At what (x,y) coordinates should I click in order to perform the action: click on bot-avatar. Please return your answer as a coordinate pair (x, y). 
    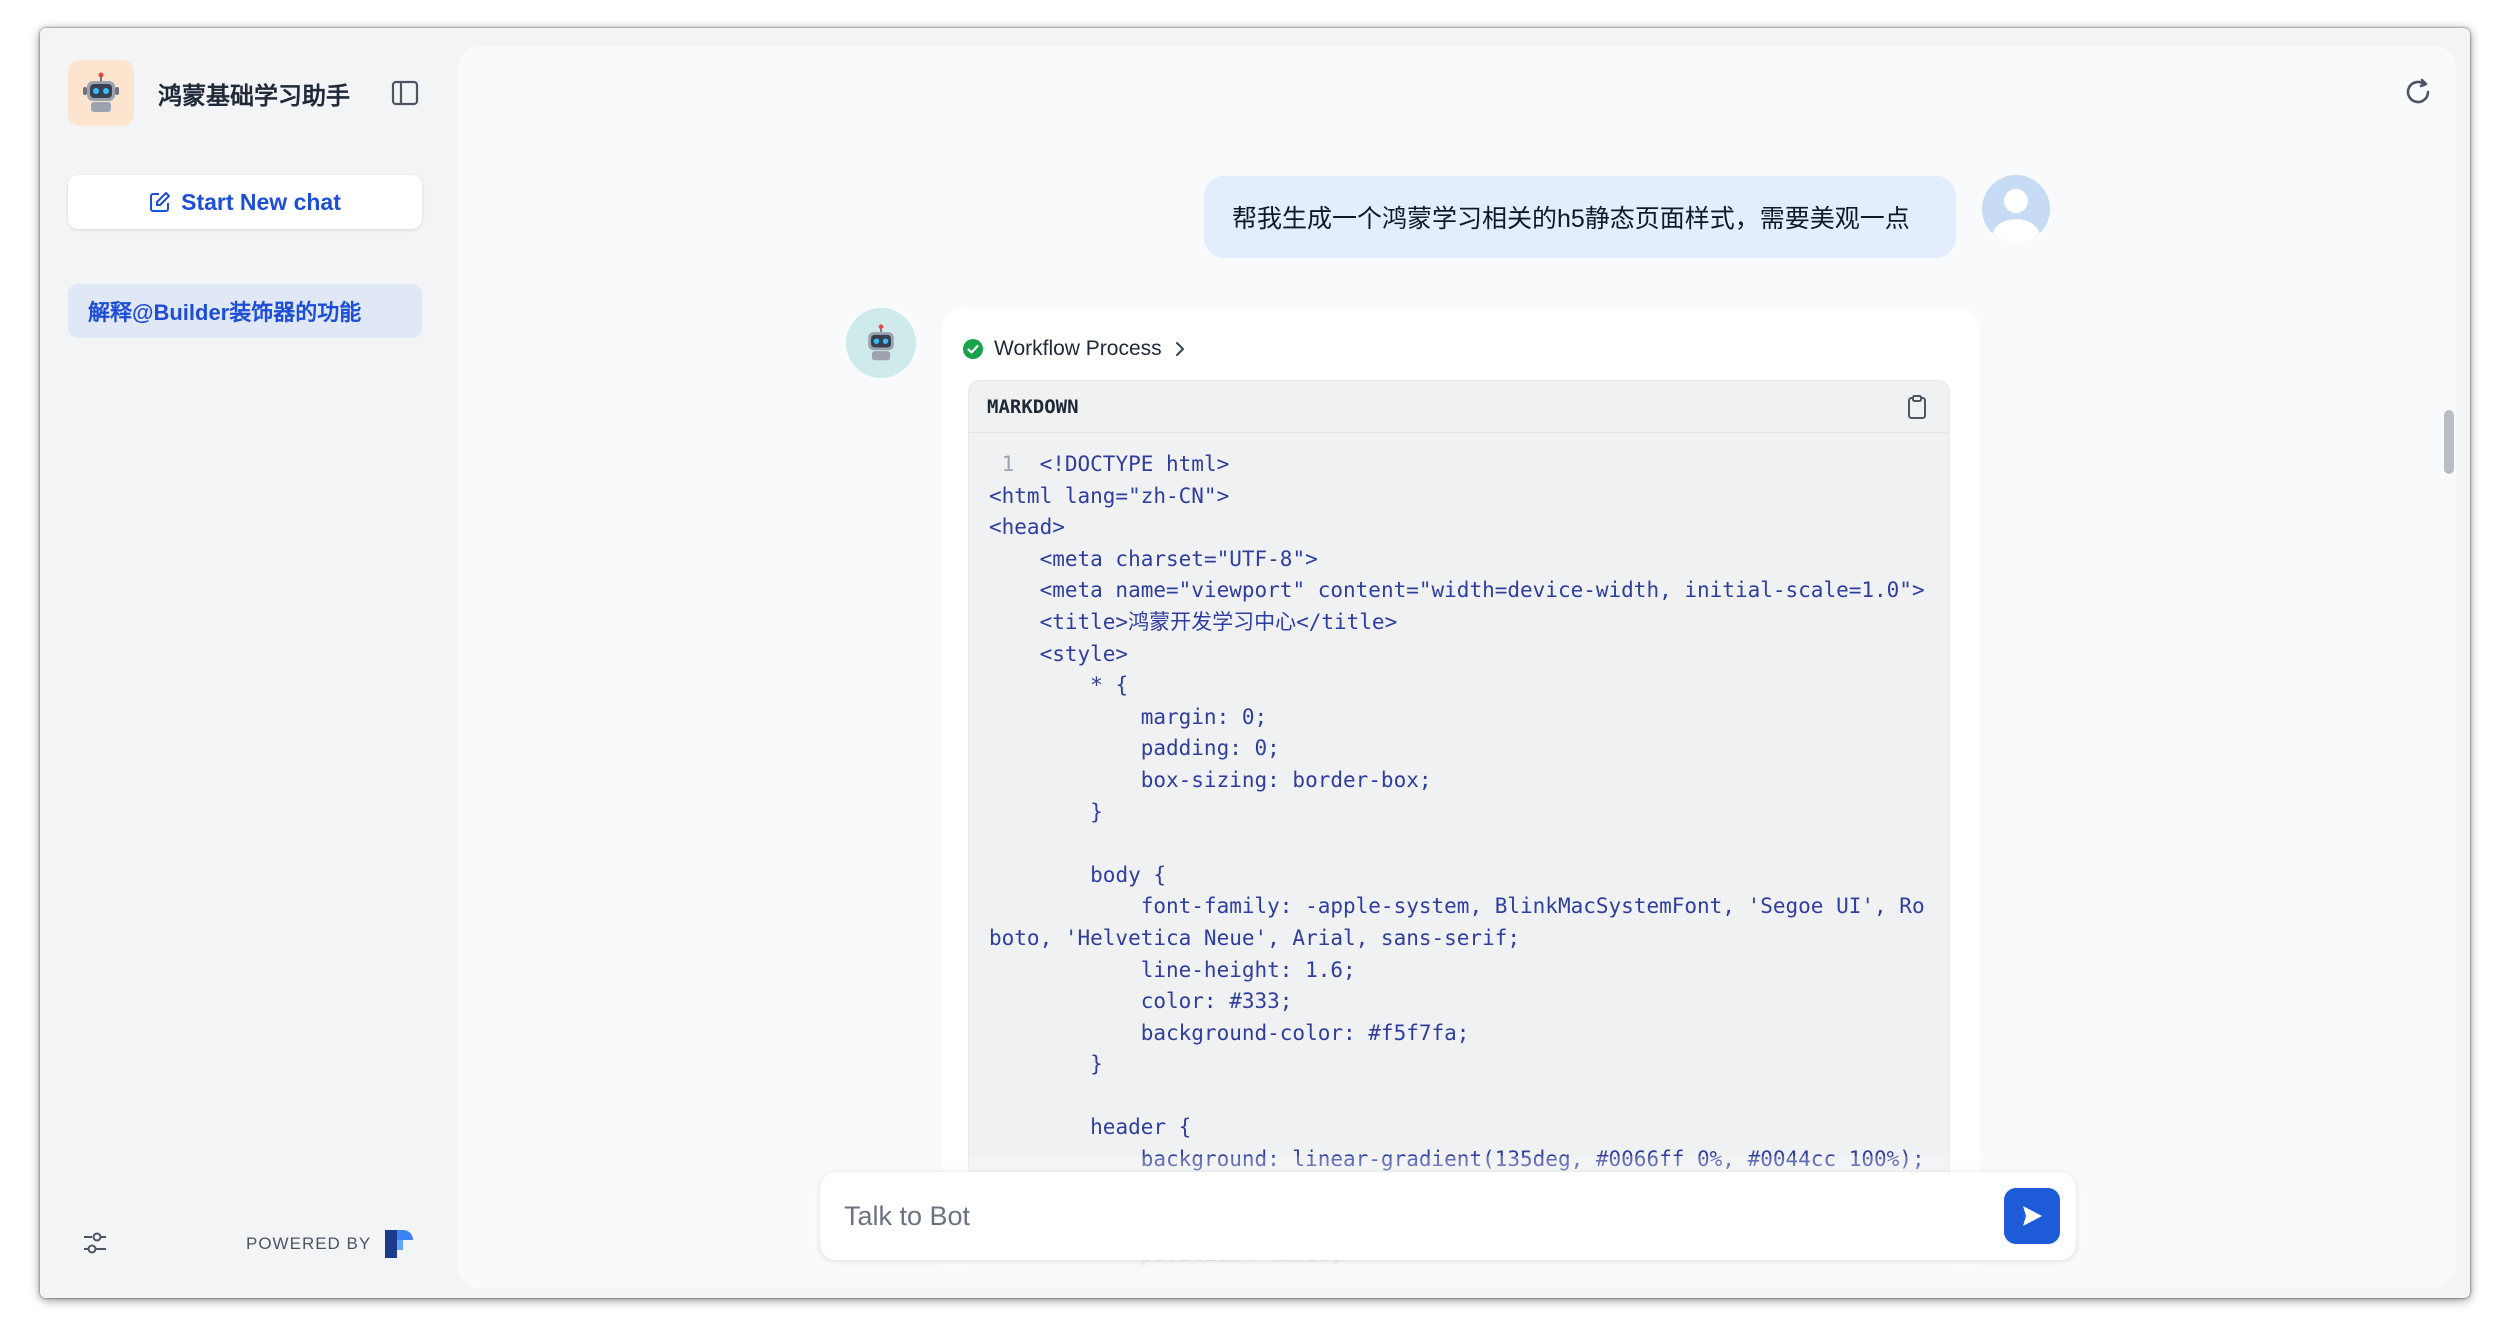
    Looking at the image, I should click on (881, 343).